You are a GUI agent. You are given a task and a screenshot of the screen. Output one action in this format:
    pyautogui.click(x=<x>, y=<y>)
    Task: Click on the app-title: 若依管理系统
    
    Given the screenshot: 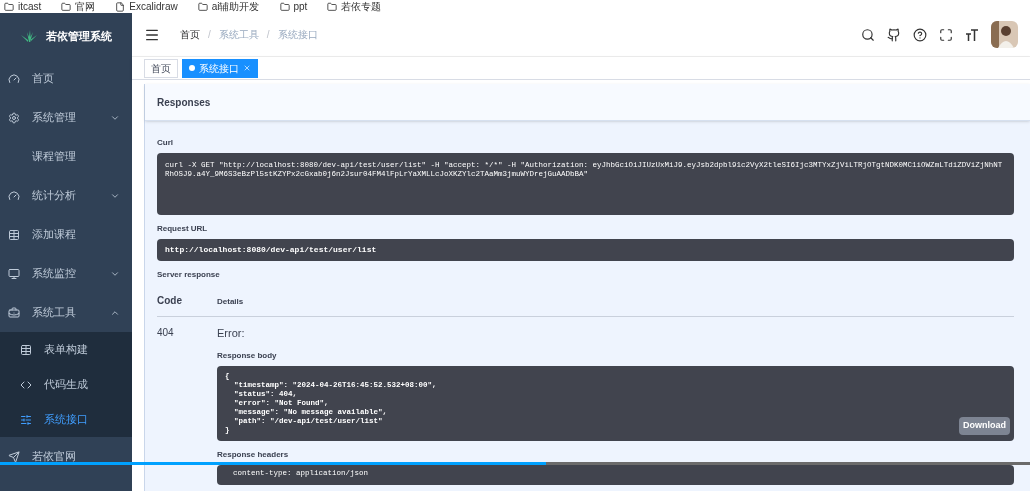 What is the action you would take?
    pyautogui.click(x=79, y=36)
    